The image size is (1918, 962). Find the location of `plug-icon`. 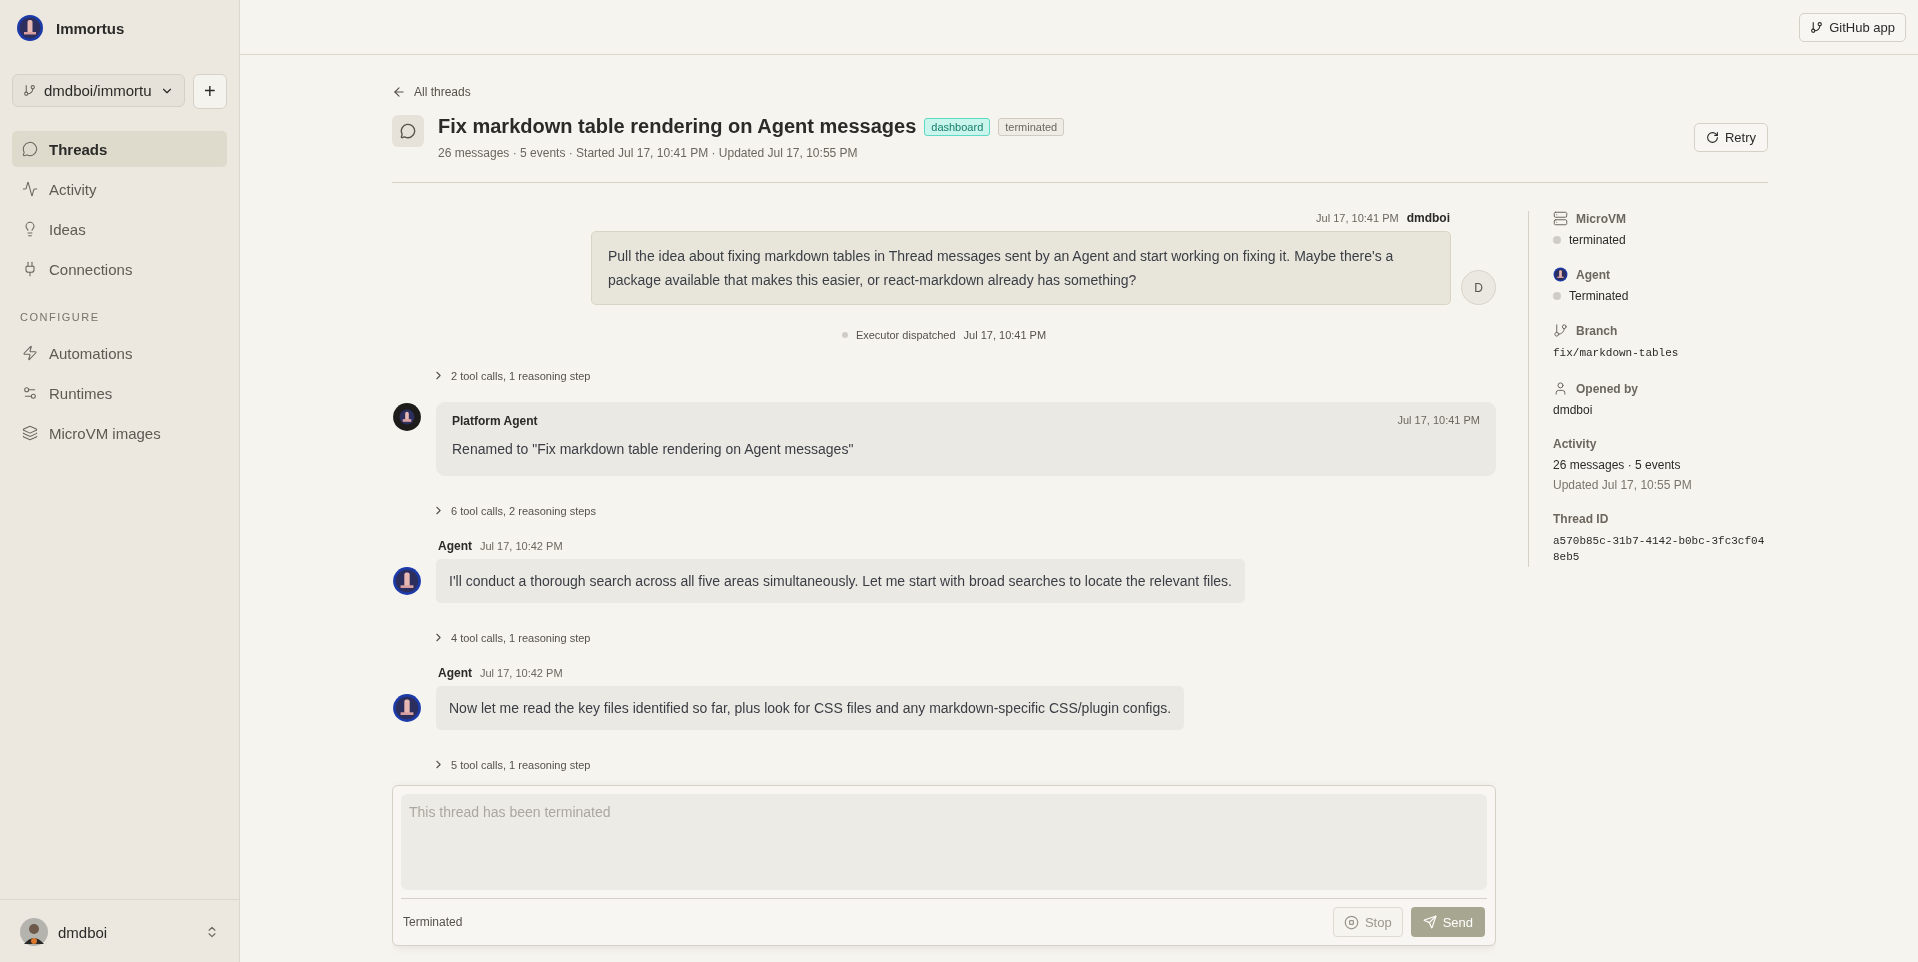

plug-icon is located at coordinates (30, 269).